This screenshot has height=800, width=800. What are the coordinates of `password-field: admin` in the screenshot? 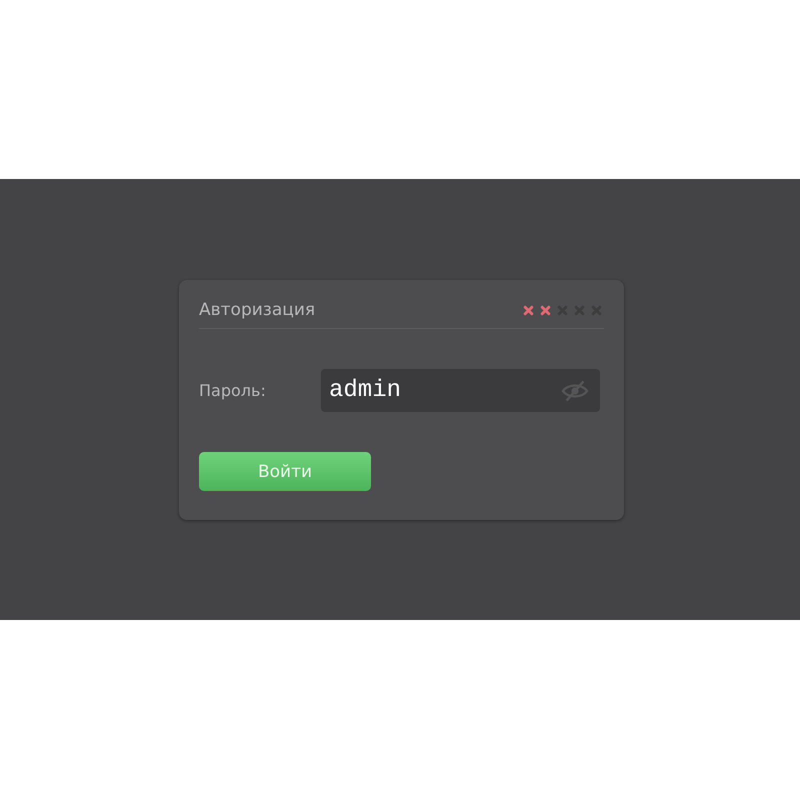 It's located at (460, 390).